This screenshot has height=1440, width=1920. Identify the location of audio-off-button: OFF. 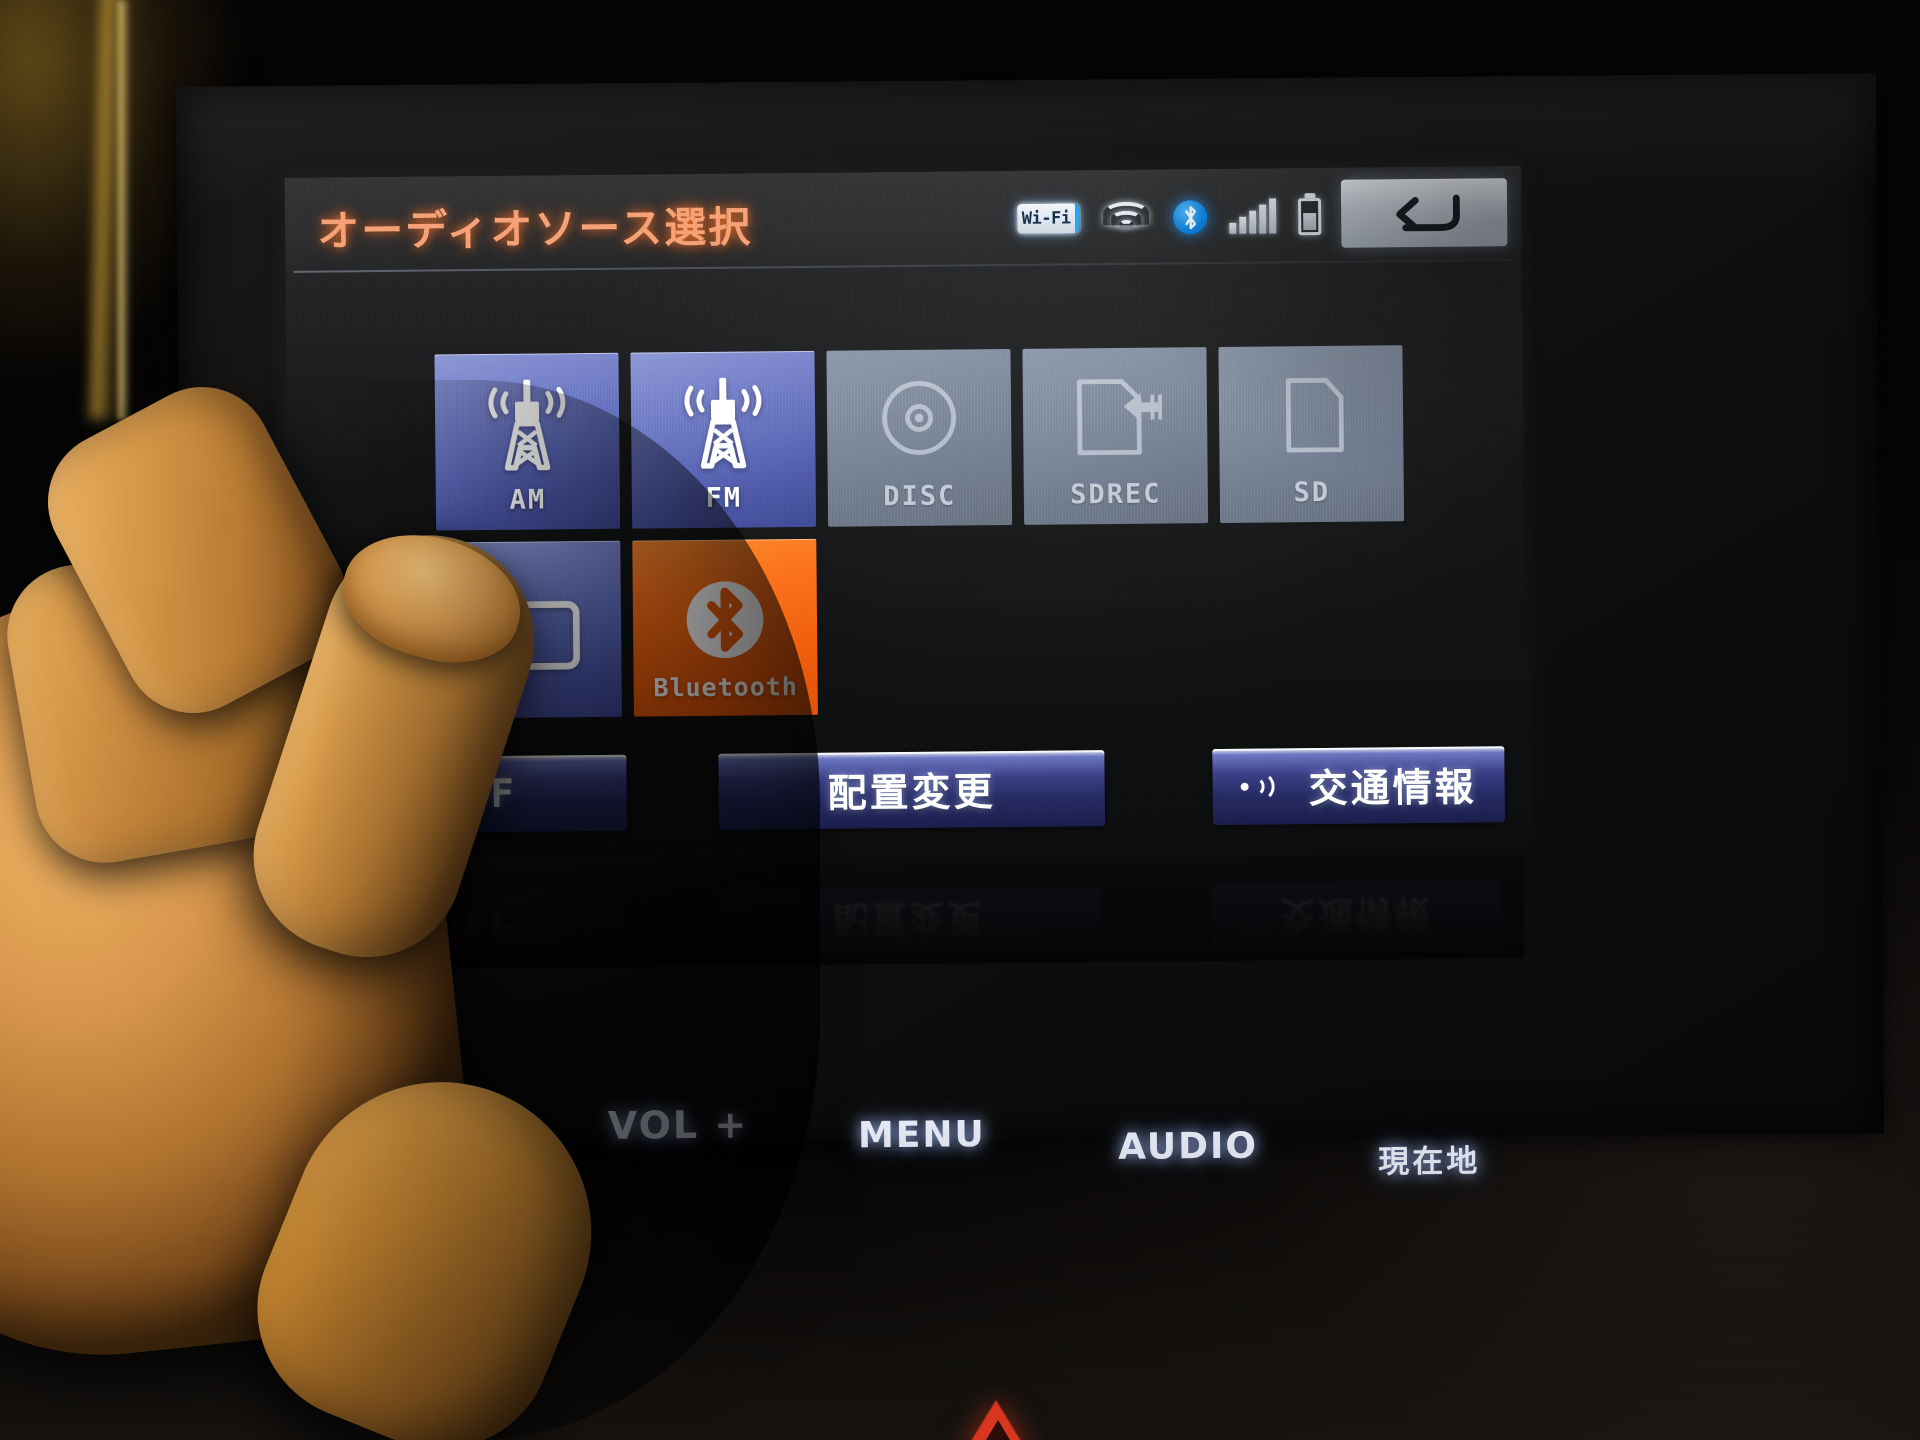
(477, 794).